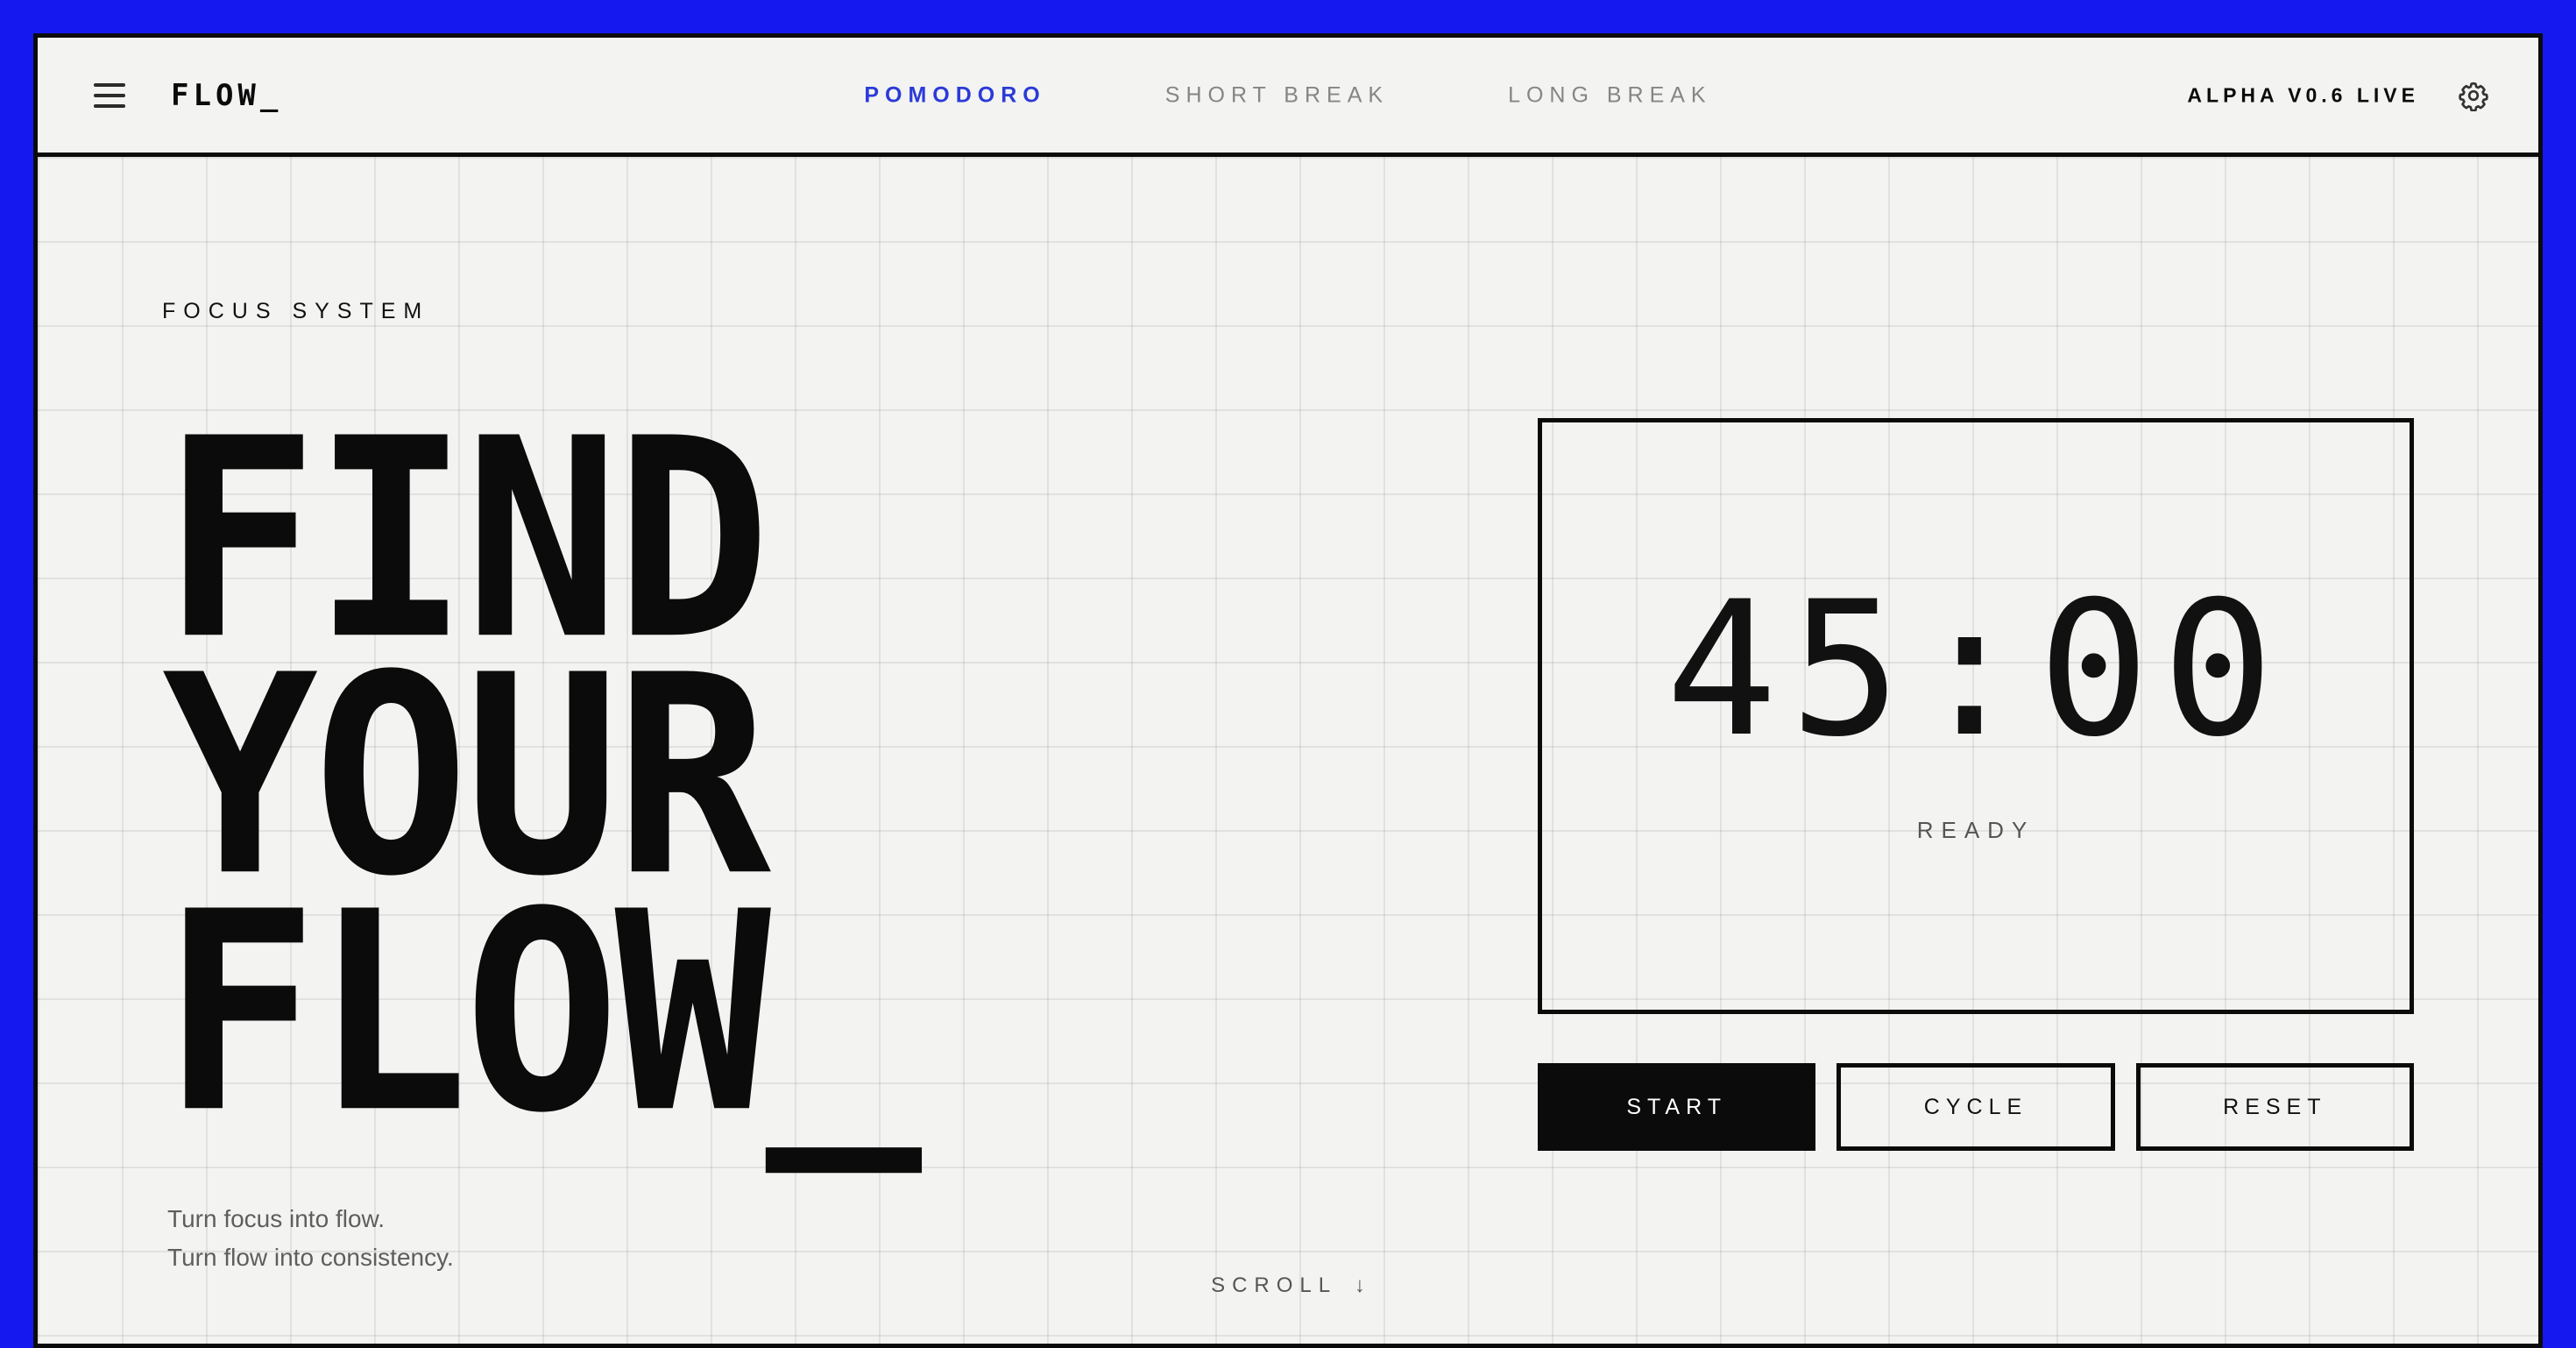  I want to click on hamburger-menu-icon, so click(109, 95).